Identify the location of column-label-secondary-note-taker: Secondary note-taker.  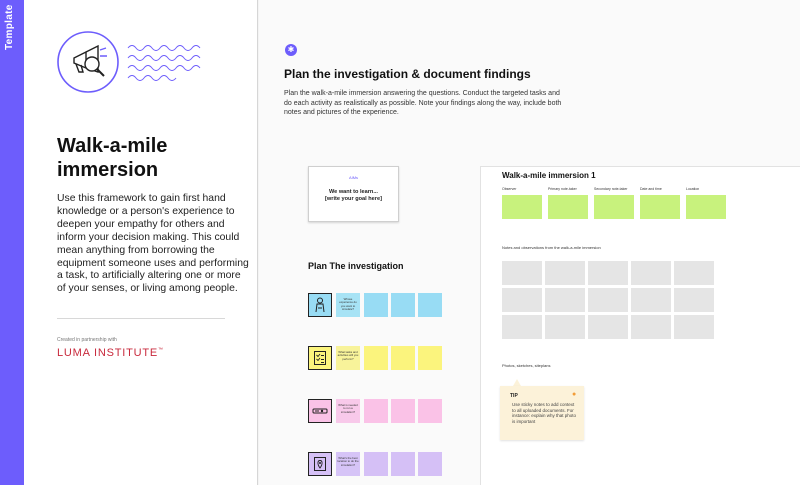
(611, 189).